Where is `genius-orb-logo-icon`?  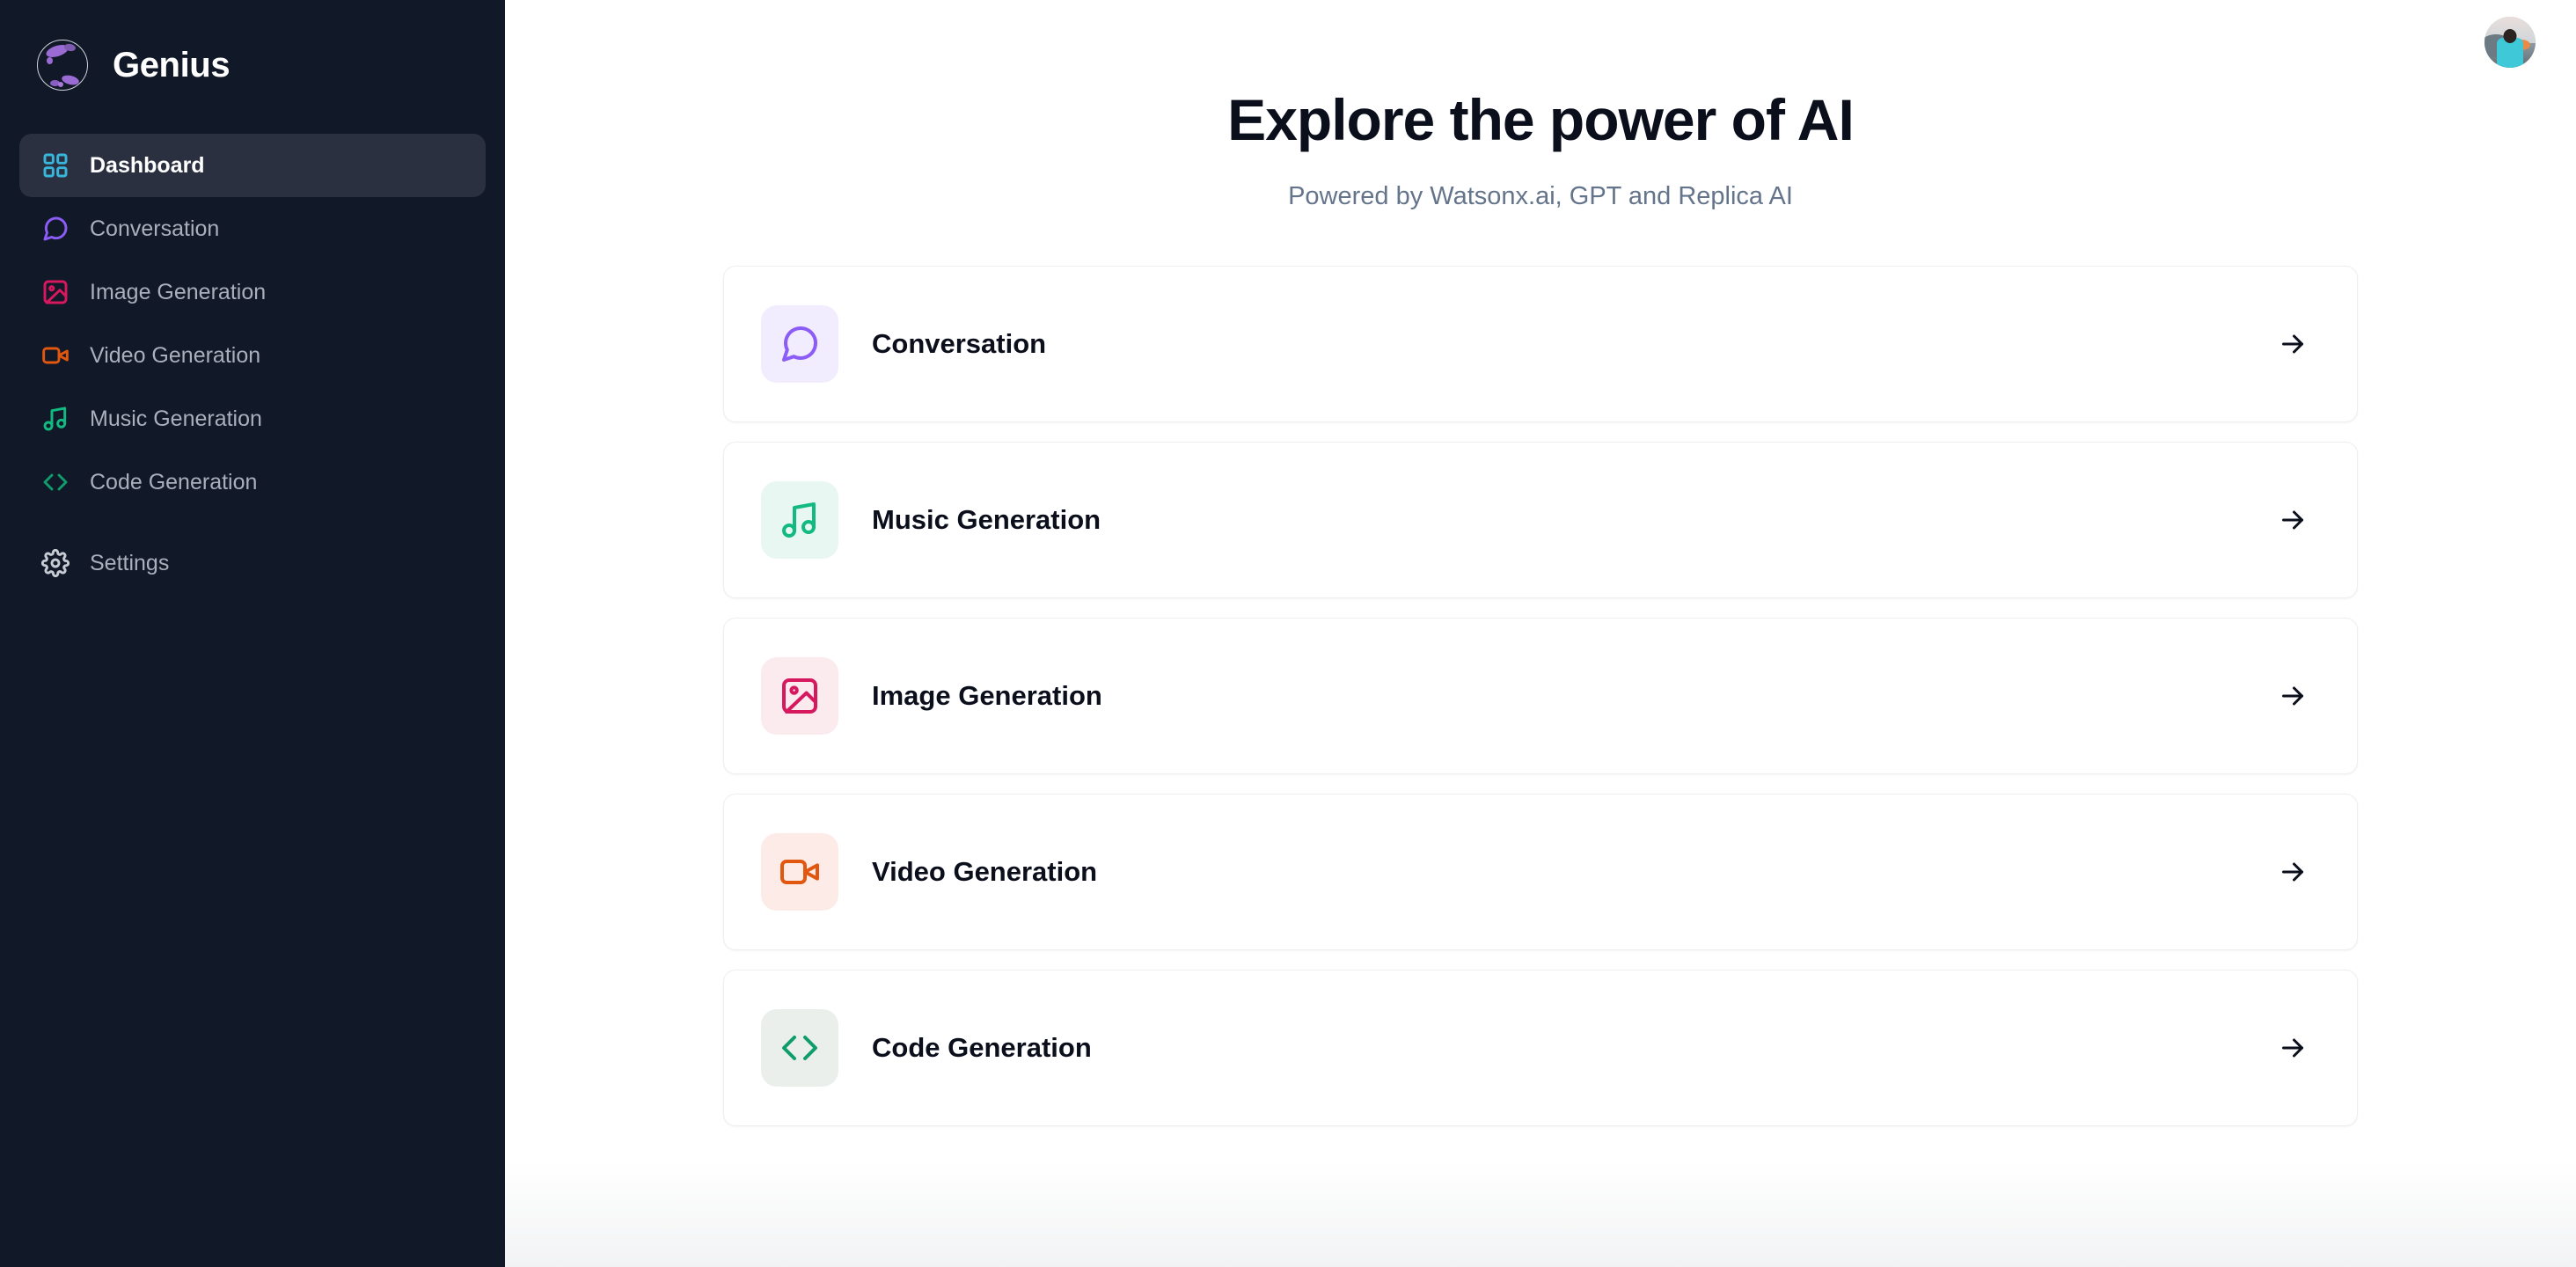 genius-orb-logo-icon is located at coordinates (62, 65).